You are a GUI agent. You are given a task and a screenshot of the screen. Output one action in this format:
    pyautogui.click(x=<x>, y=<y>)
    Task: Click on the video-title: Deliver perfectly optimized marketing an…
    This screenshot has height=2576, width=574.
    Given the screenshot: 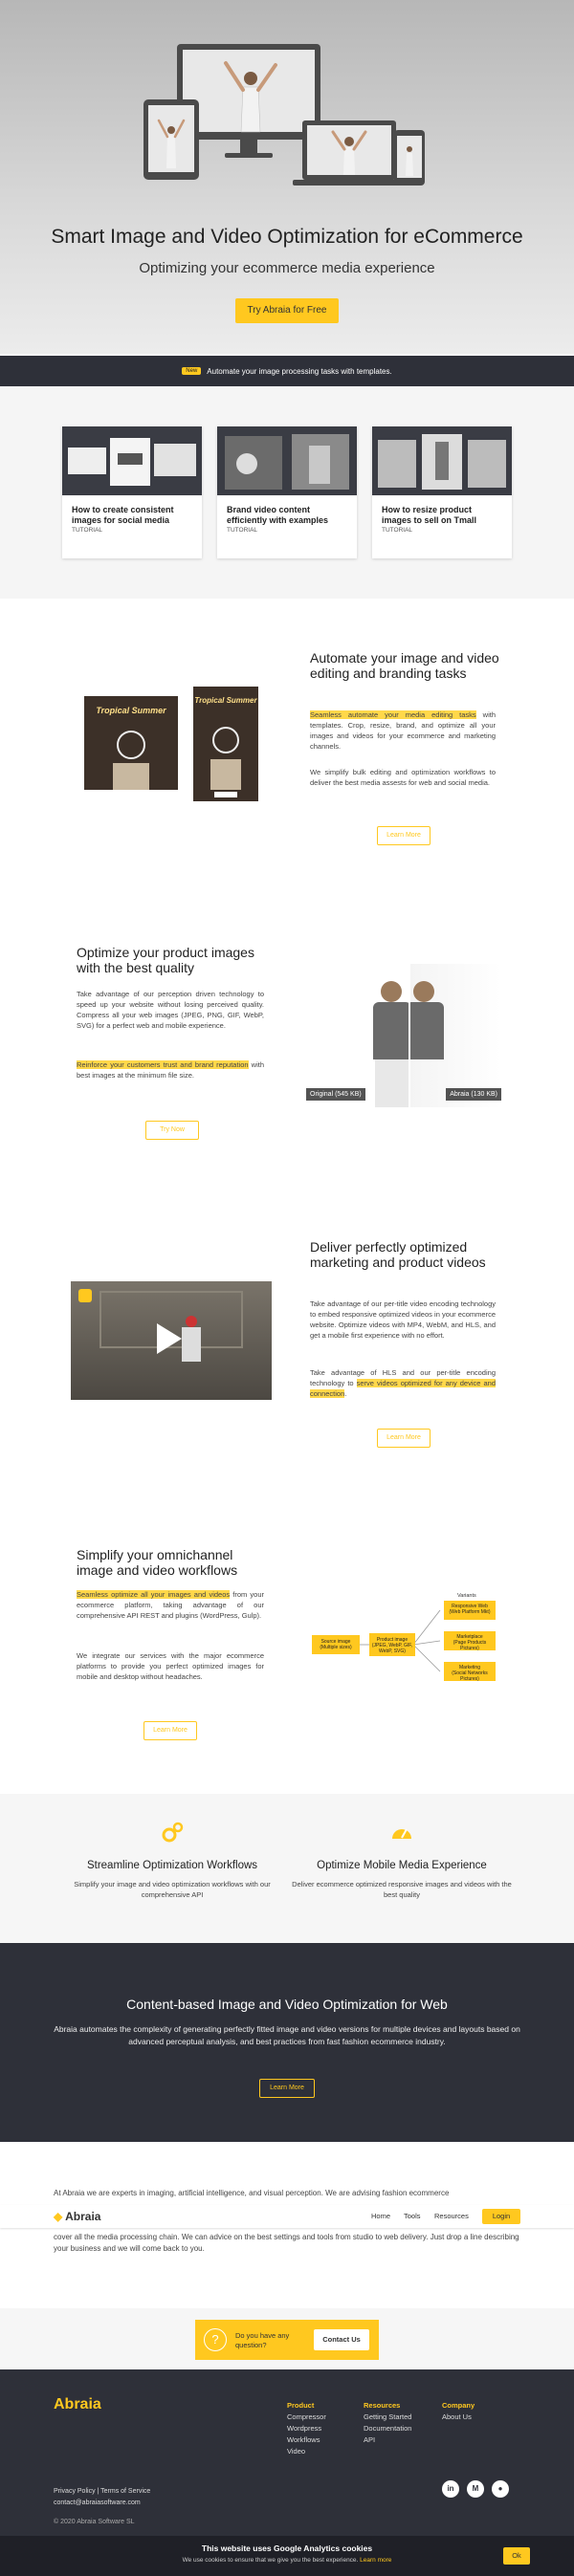 What is the action you would take?
    pyautogui.click(x=398, y=1254)
    